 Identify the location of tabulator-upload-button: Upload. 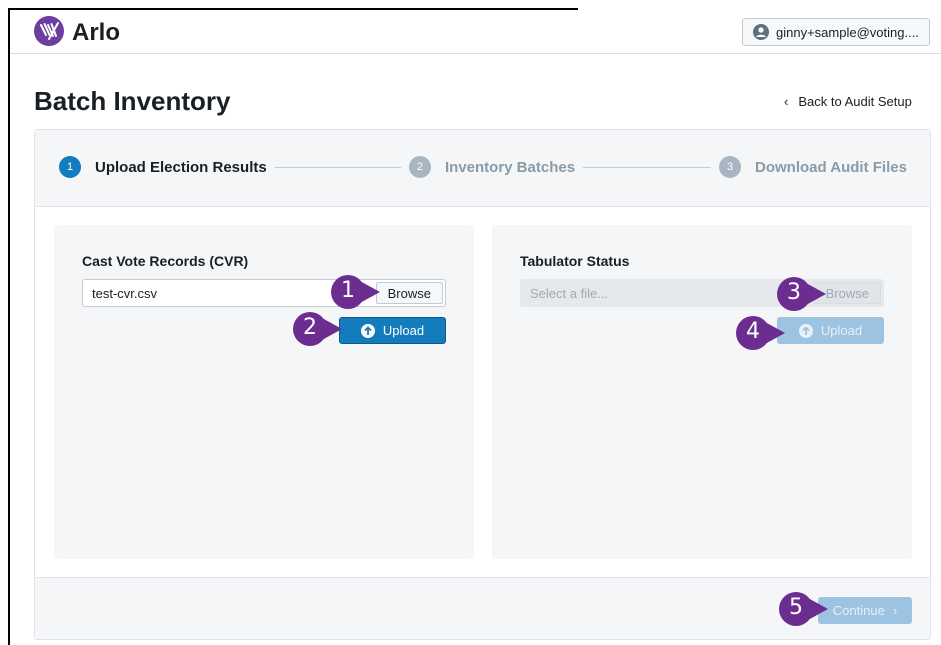
(830, 330).